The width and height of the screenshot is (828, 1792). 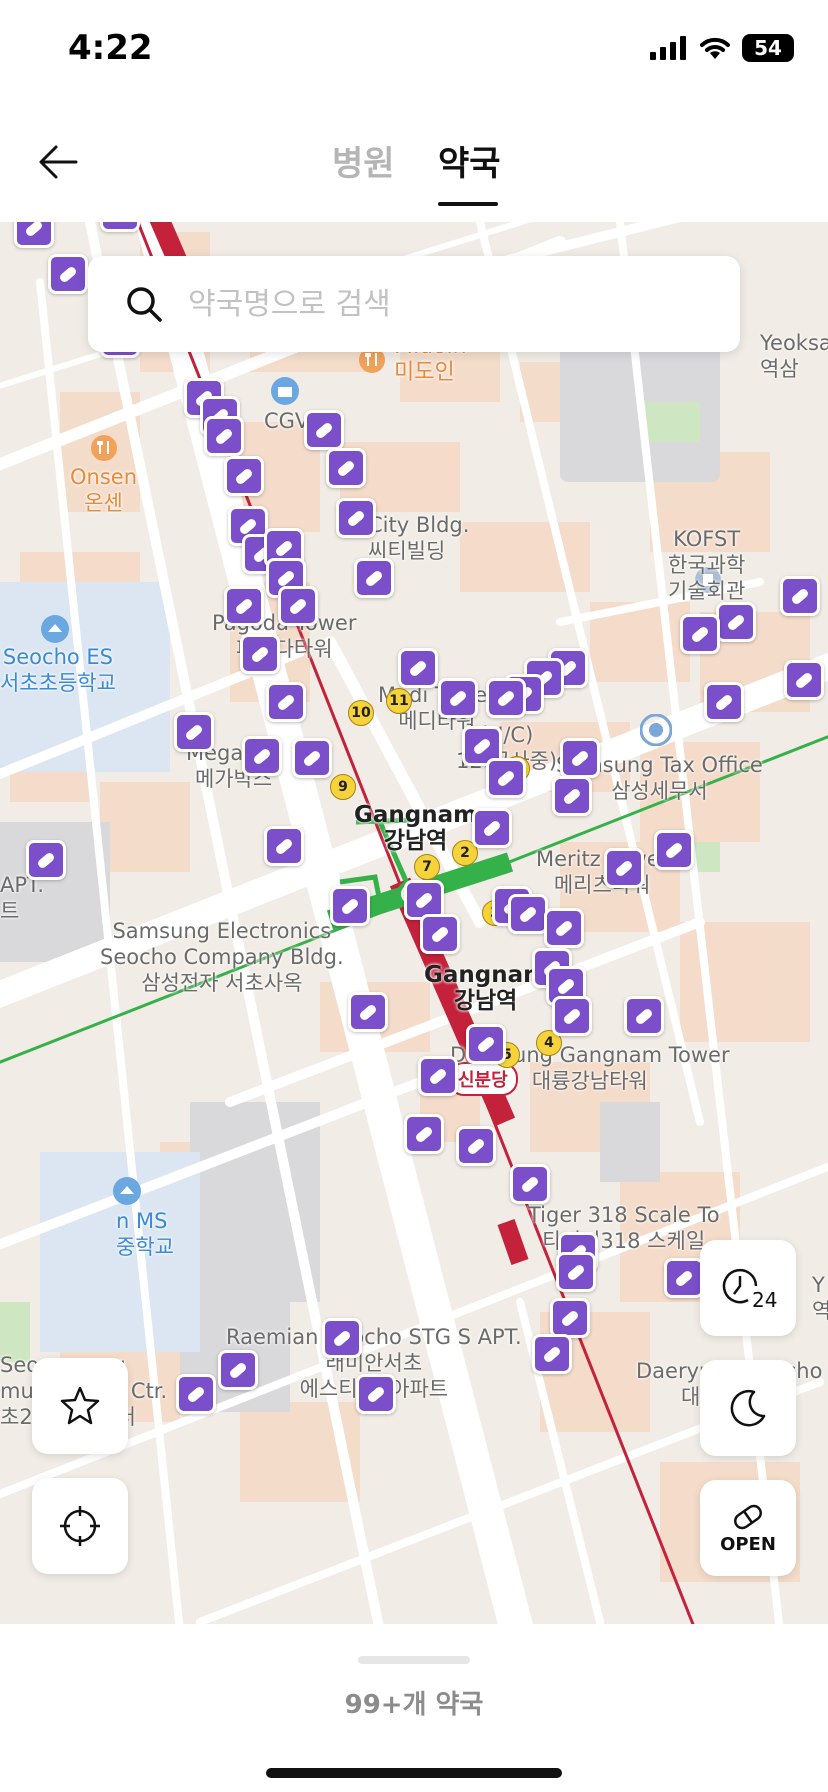 I want to click on subway-exit-11: 11, so click(x=399, y=701).